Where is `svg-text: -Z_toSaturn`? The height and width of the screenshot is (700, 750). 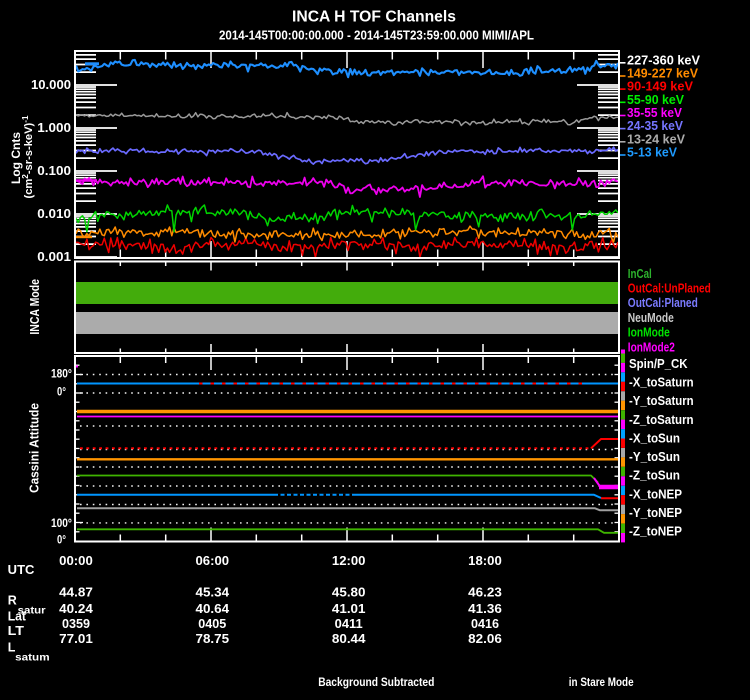 svg-text: -Z_toSaturn is located at coordinates (661, 419).